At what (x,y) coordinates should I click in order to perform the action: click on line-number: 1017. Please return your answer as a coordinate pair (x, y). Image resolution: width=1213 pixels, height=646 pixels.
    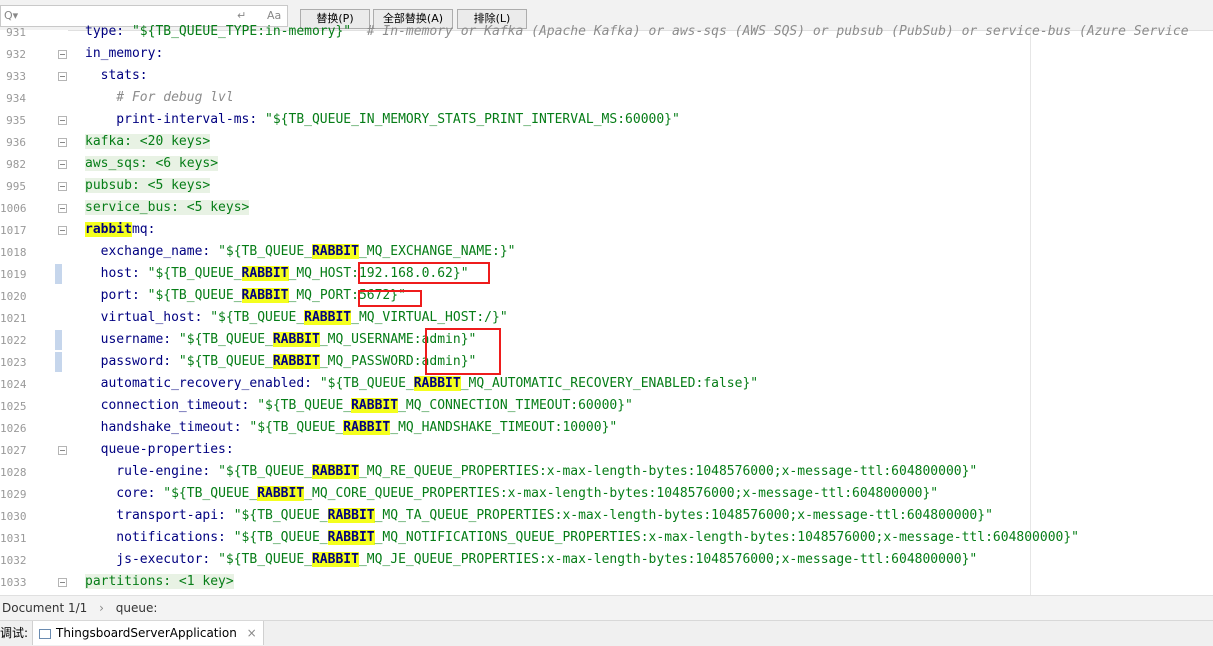
    Looking at the image, I should click on (13, 230).